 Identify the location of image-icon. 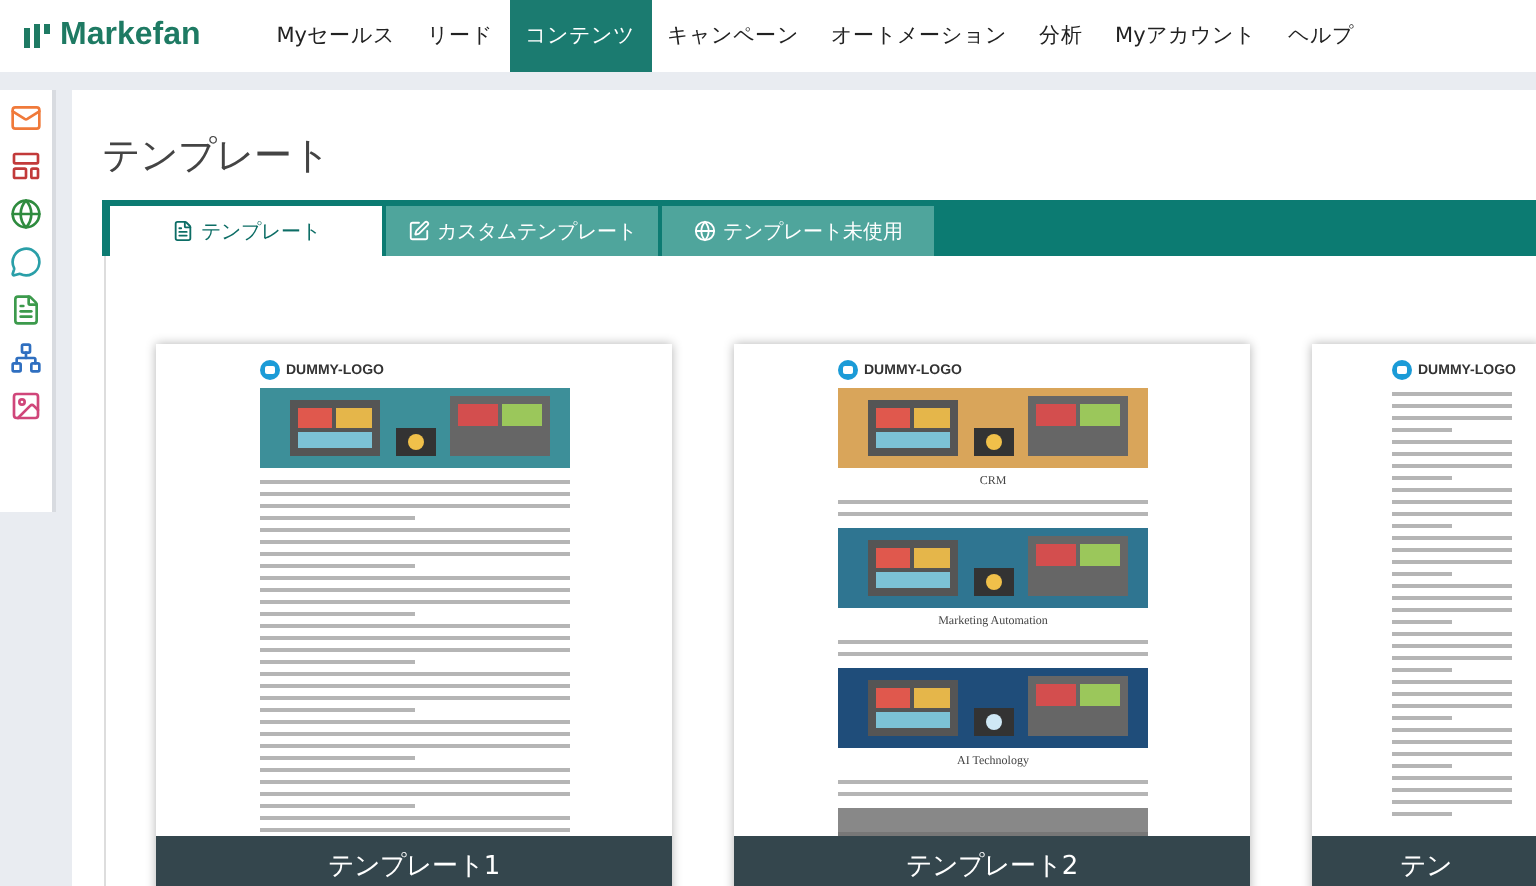
(26, 406).